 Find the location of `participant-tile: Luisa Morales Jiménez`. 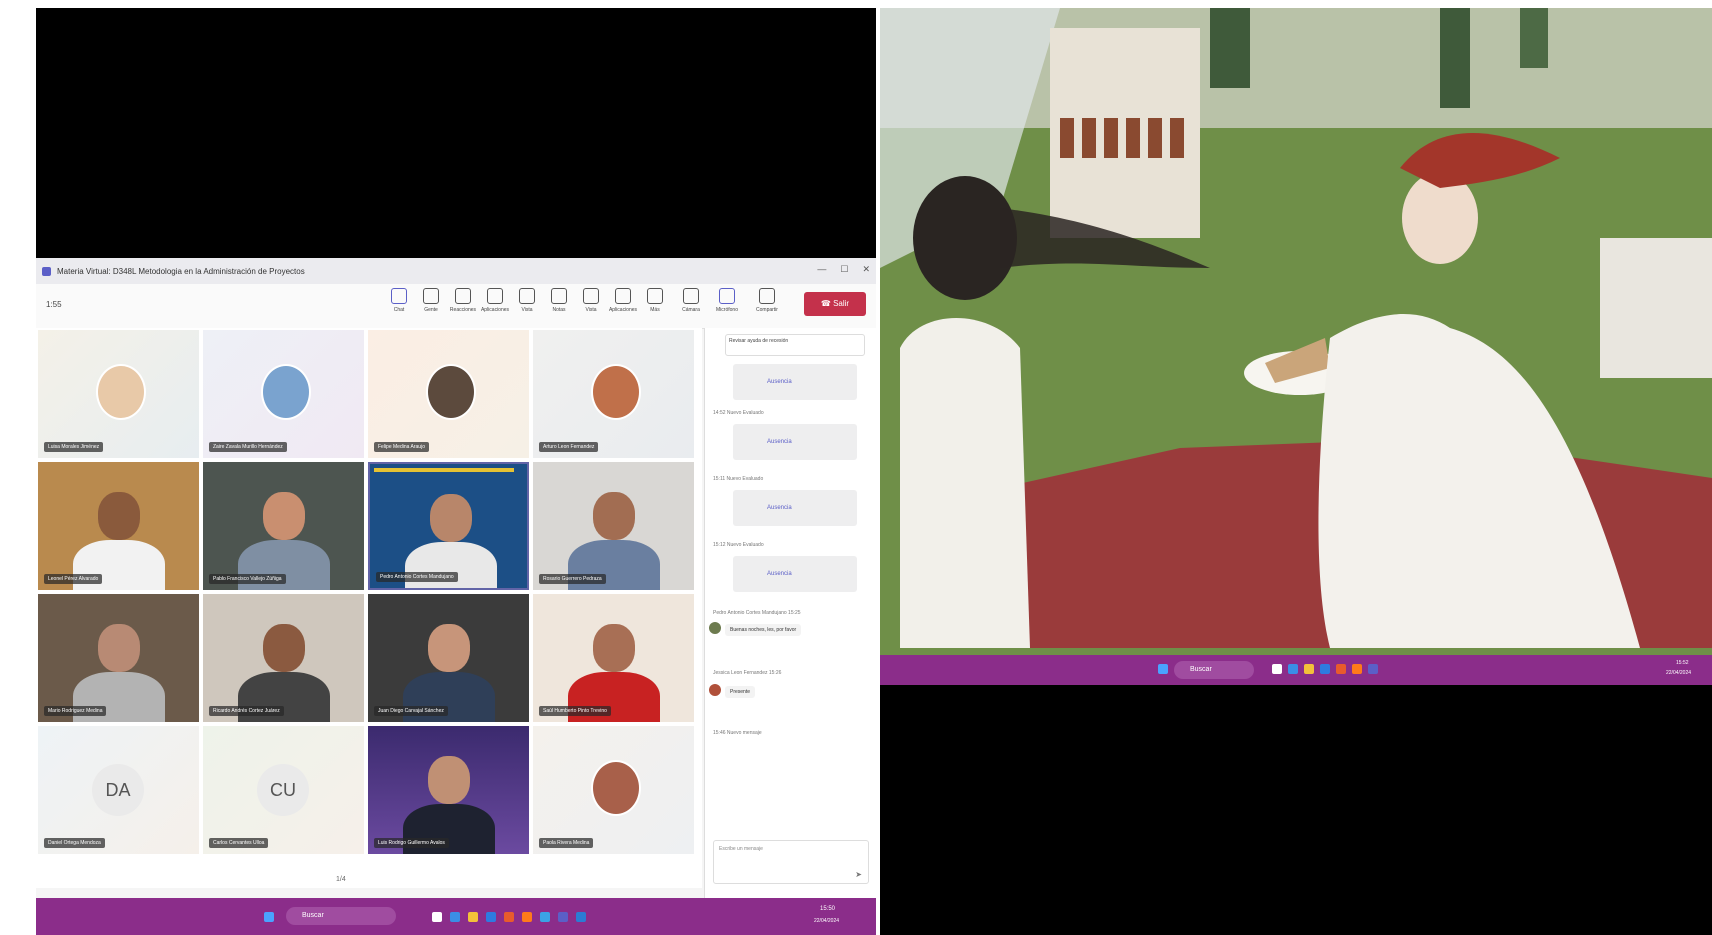

participant-tile: Luisa Morales Jiménez is located at coordinates (118, 394).